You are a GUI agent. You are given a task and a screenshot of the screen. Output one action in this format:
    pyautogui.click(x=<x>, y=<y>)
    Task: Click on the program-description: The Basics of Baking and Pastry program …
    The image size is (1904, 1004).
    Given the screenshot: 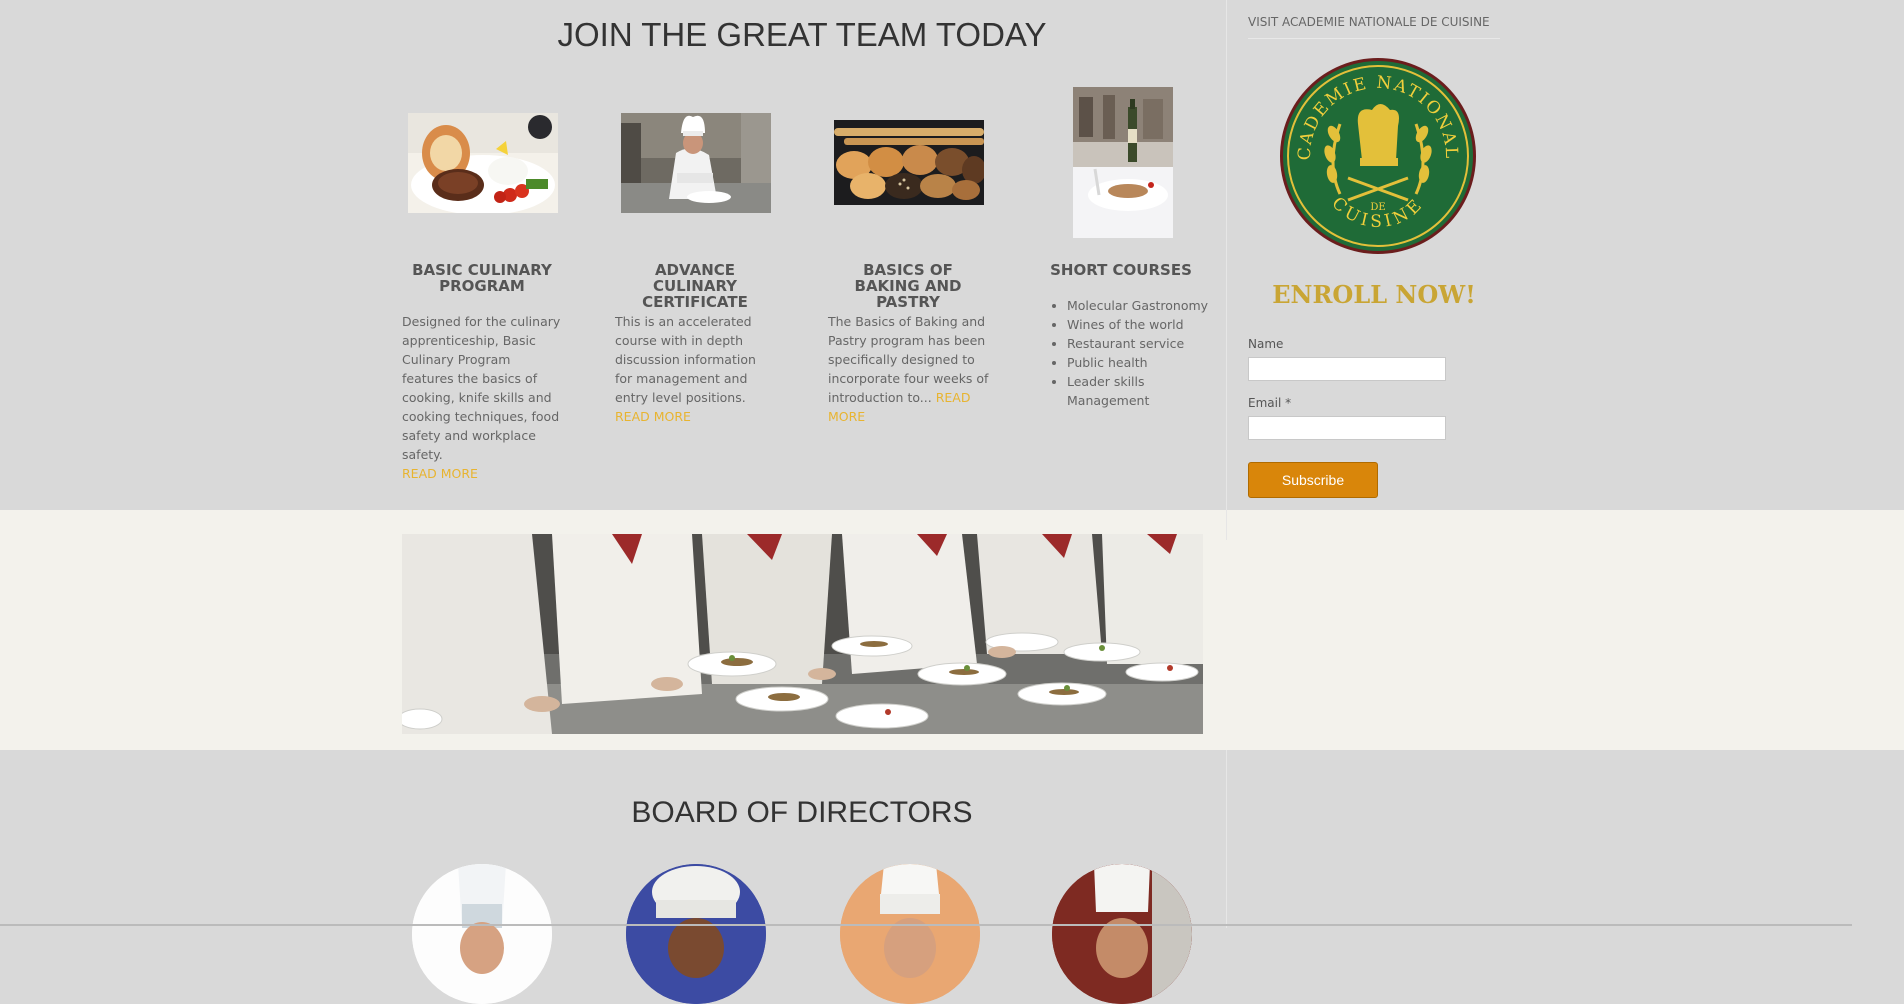 What is the action you would take?
    pyautogui.click(x=908, y=369)
    